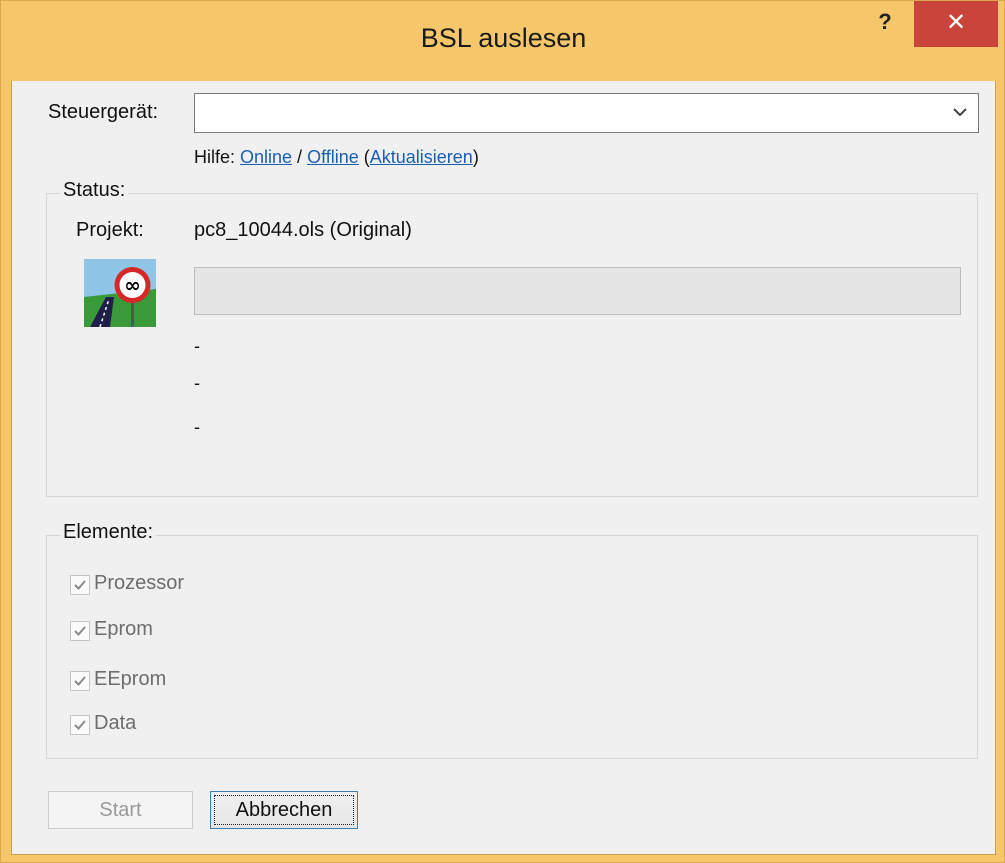  What do you see at coordinates (197, 346) in the screenshot?
I see `status-line-1: -` at bounding box center [197, 346].